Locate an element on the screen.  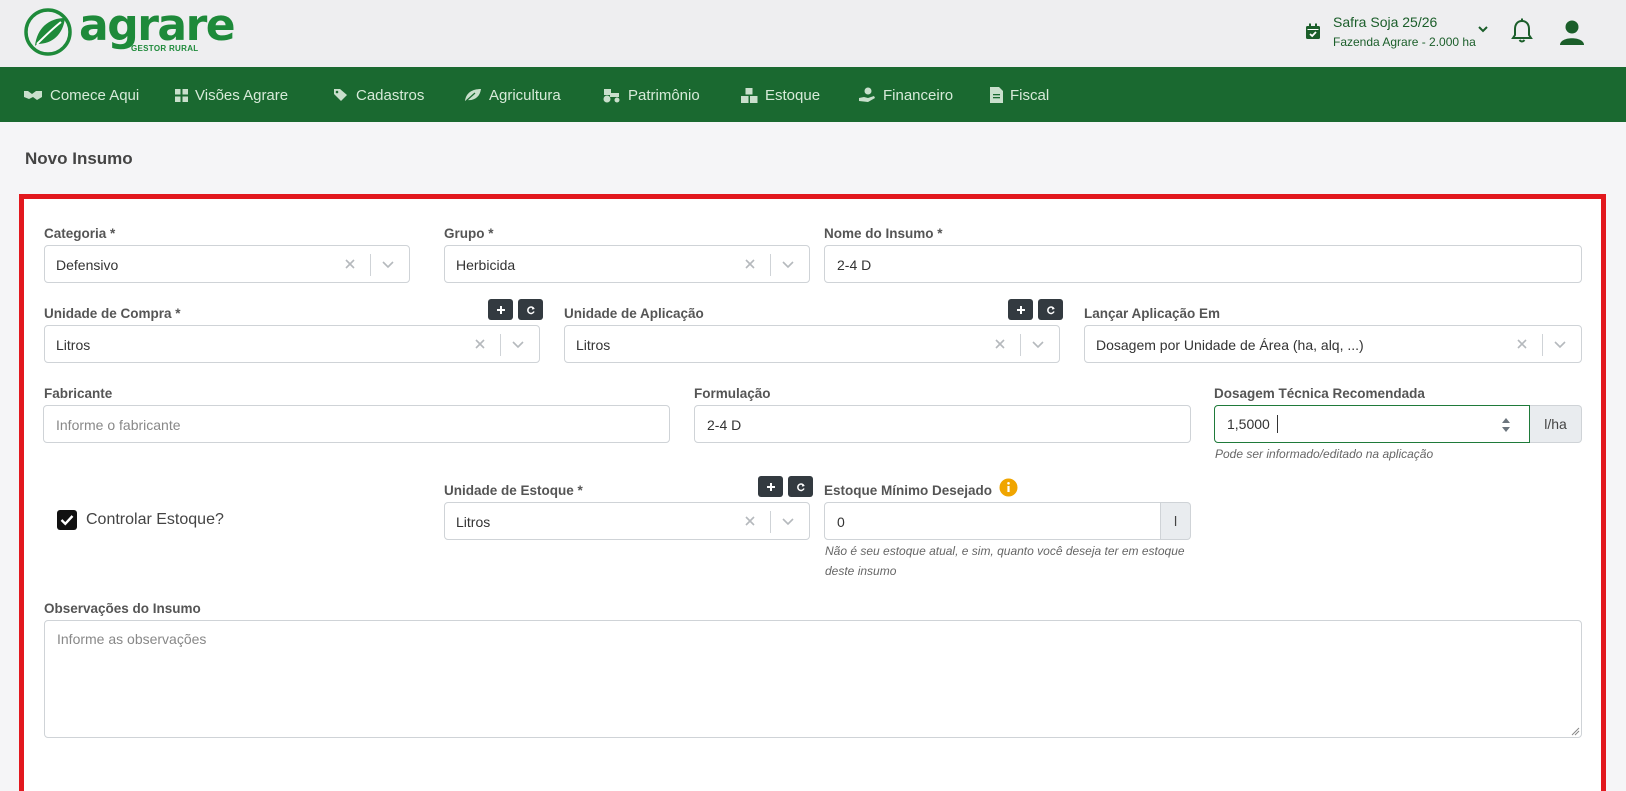
nome-insumo-value: 2-4 D is located at coordinates (854, 265).